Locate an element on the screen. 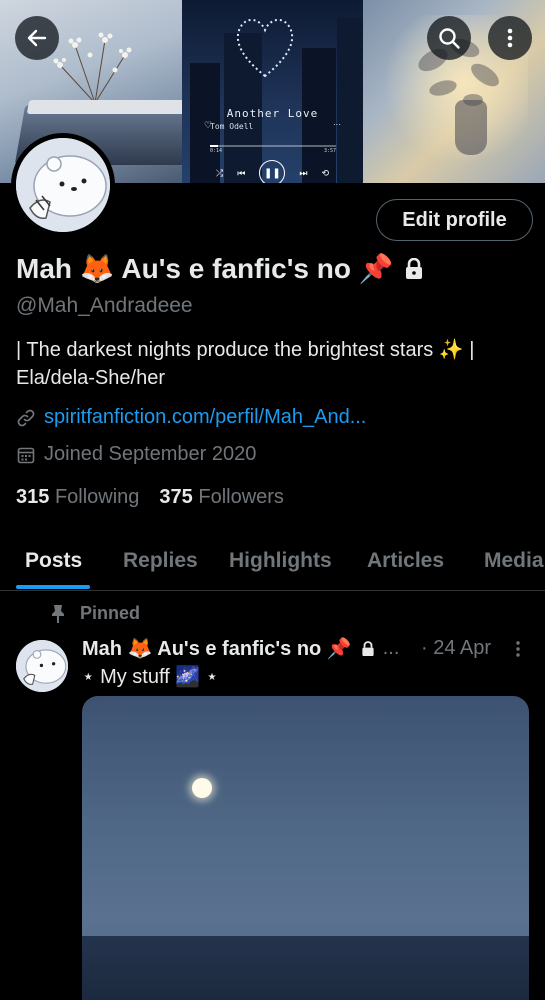 This screenshot has width=545, height=1000. follow-stats: 315 Following 375 Followers is located at coordinates (150, 497).